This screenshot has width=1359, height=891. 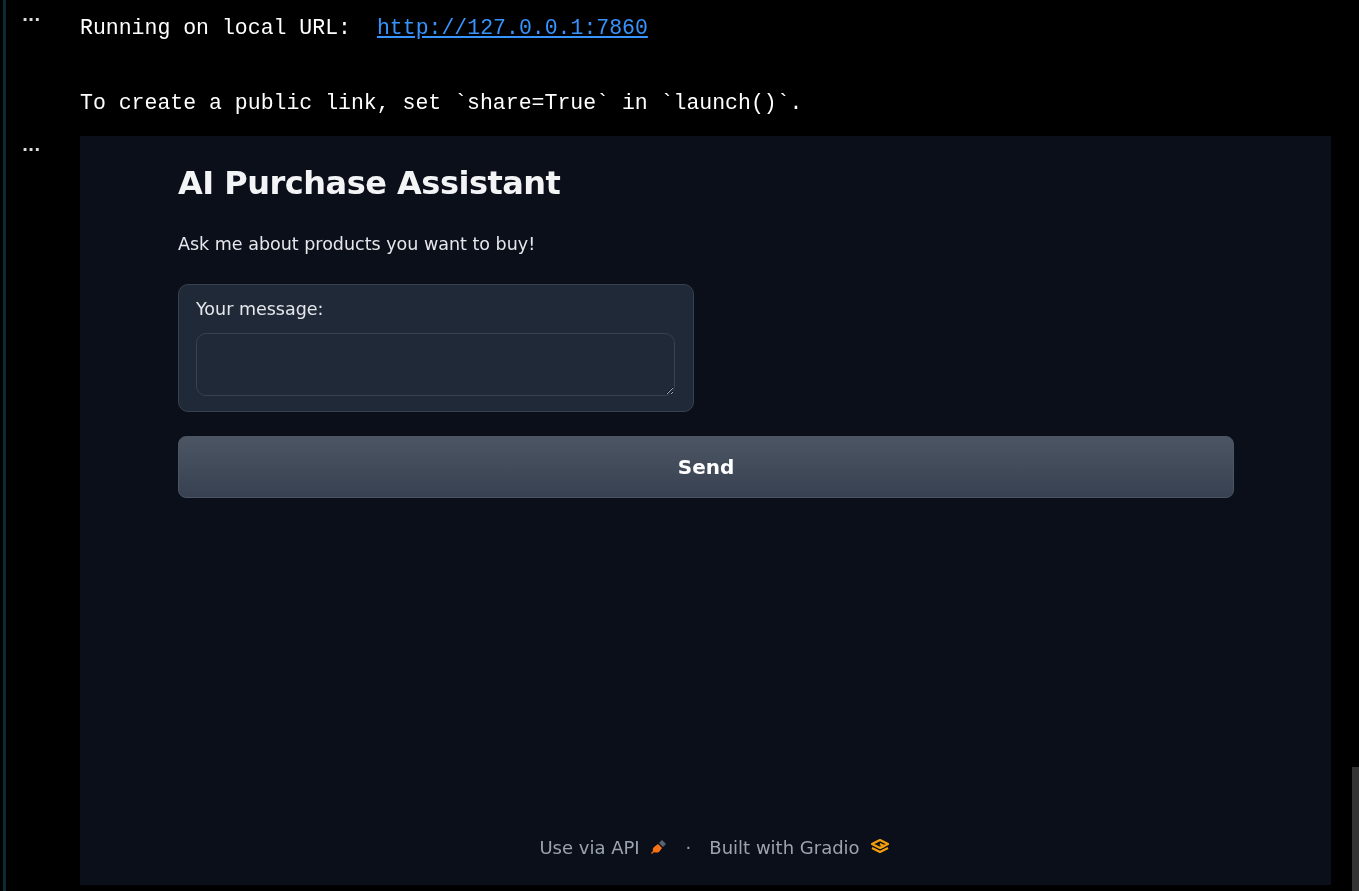 What do you see at coordinates (357, 244) in the screenshot?
I see `app-description: Ask me about products you want to buy!` at bounding box center [357, 244].